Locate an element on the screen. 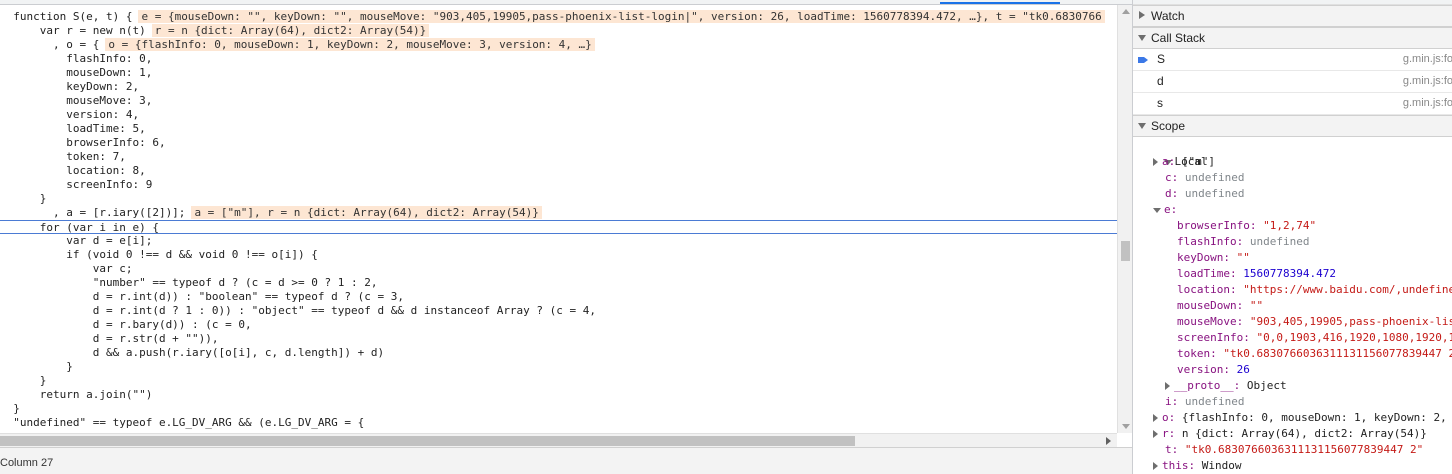 This screenshot has height=474, width=1452. scope-variable: this: Window is located at coordinates (1197, 466).